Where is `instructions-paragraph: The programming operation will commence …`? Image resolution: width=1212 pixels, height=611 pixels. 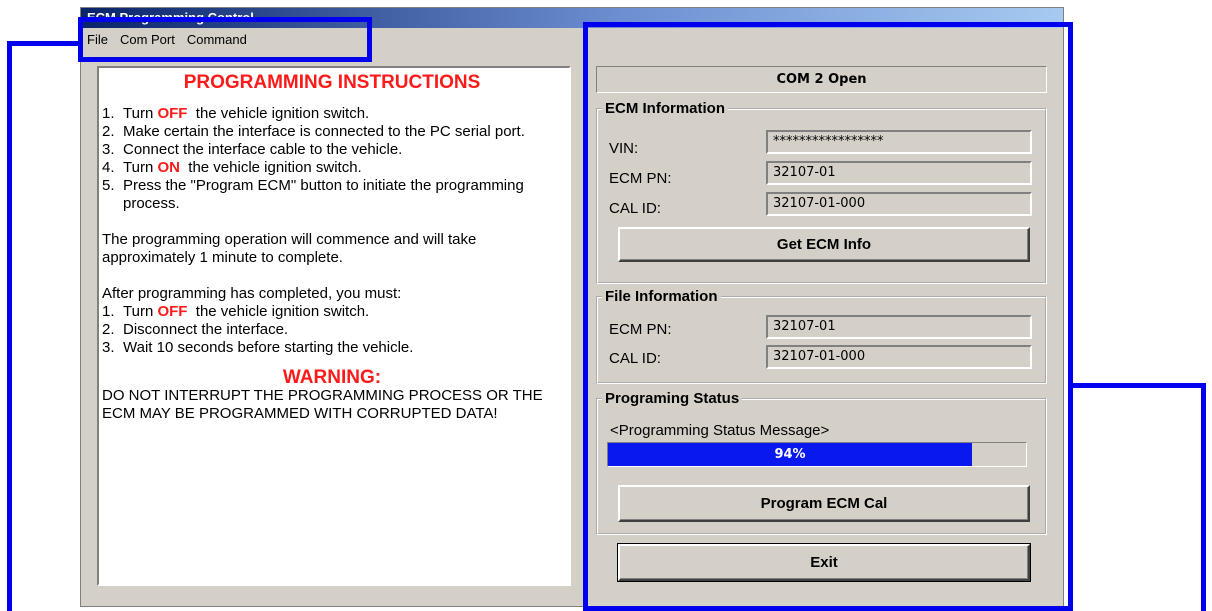 instructions-paragraph: The programming operation will commence … is located at coordinates (289, 248).